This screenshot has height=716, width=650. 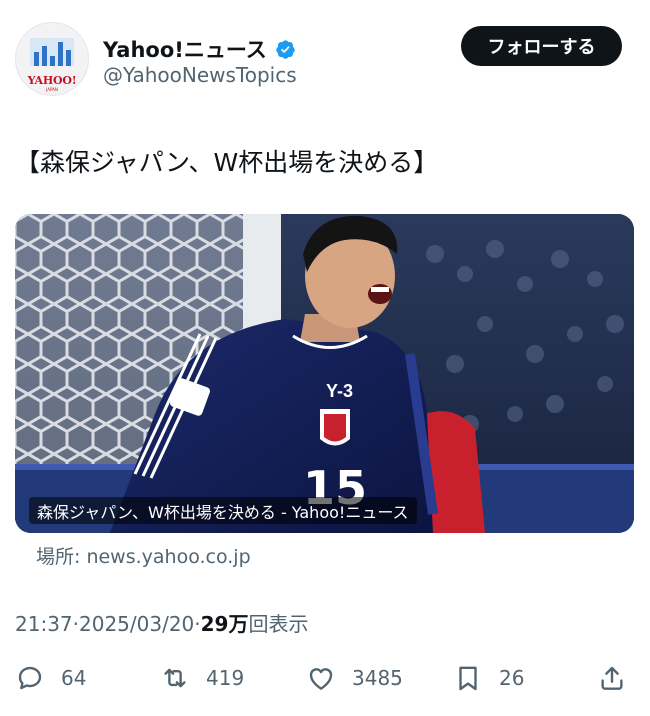 I want to click on display-name: Yahoo!ニュース, so click(x=185, y=49).